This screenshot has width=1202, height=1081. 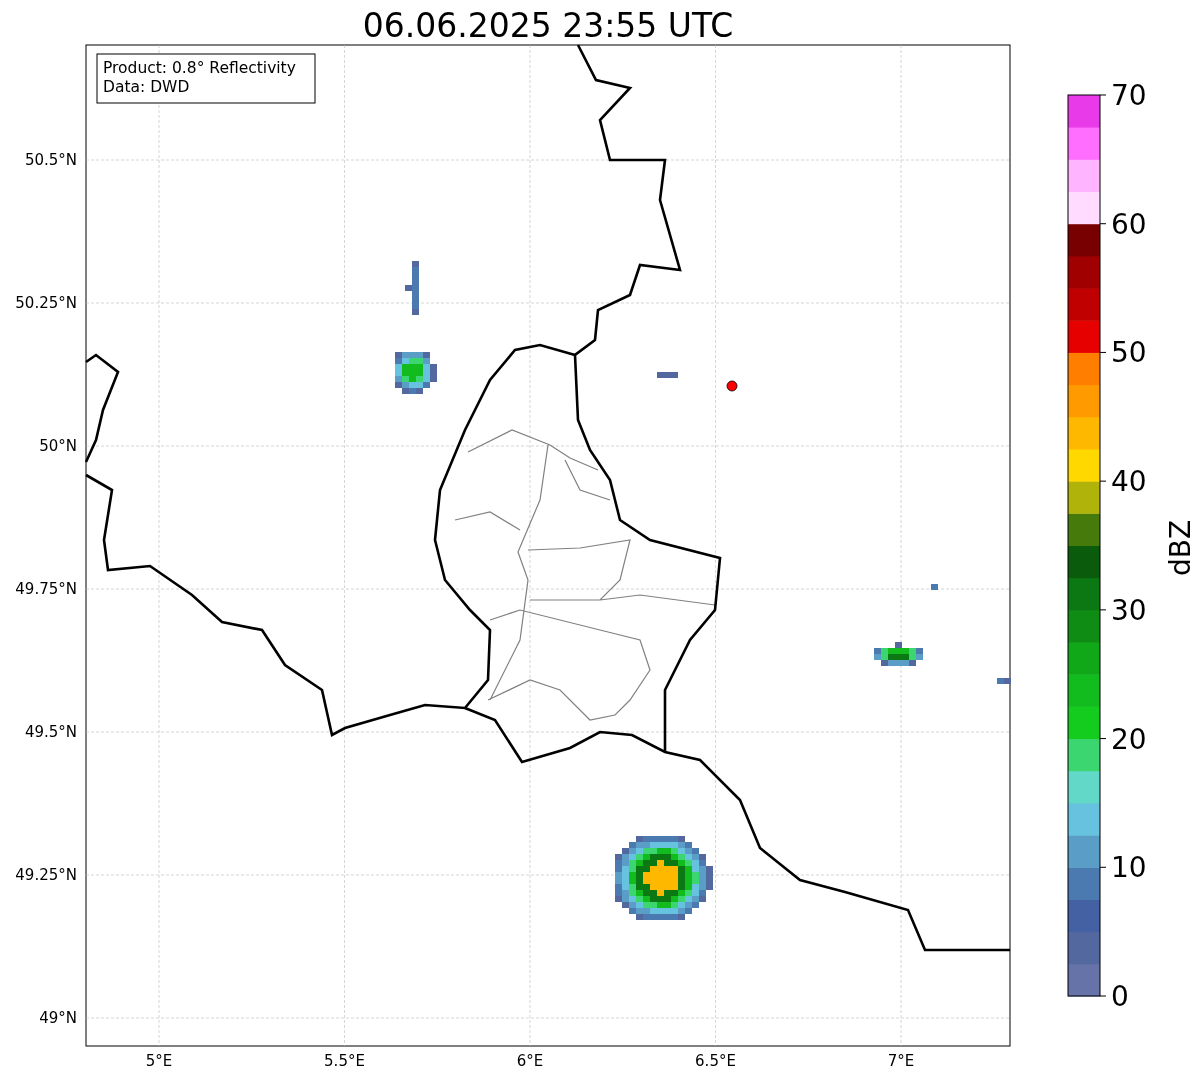 What do you see at coordinates (50, 160) in the screenshot?
I see `latitude-label: 50.5°N` at bounding box center [50, 160].